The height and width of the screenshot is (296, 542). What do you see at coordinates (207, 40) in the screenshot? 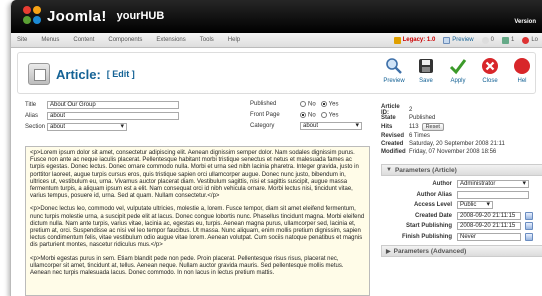
I see `menu-tools: Tools` at bounding box center [207, 40].